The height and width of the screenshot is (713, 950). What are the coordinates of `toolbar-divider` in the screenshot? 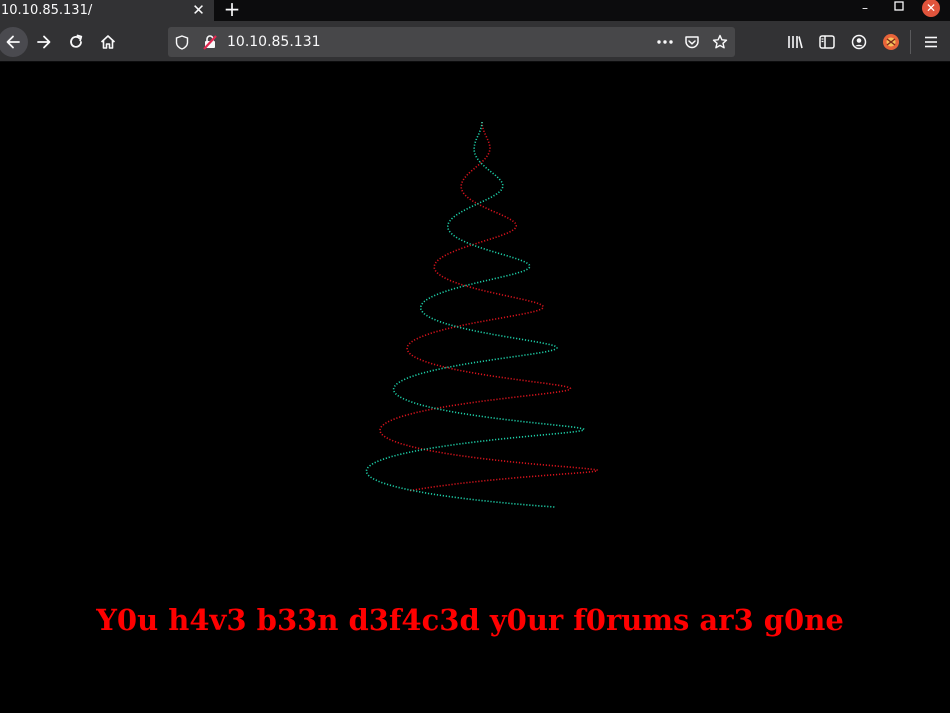 It's located at (910, 42).